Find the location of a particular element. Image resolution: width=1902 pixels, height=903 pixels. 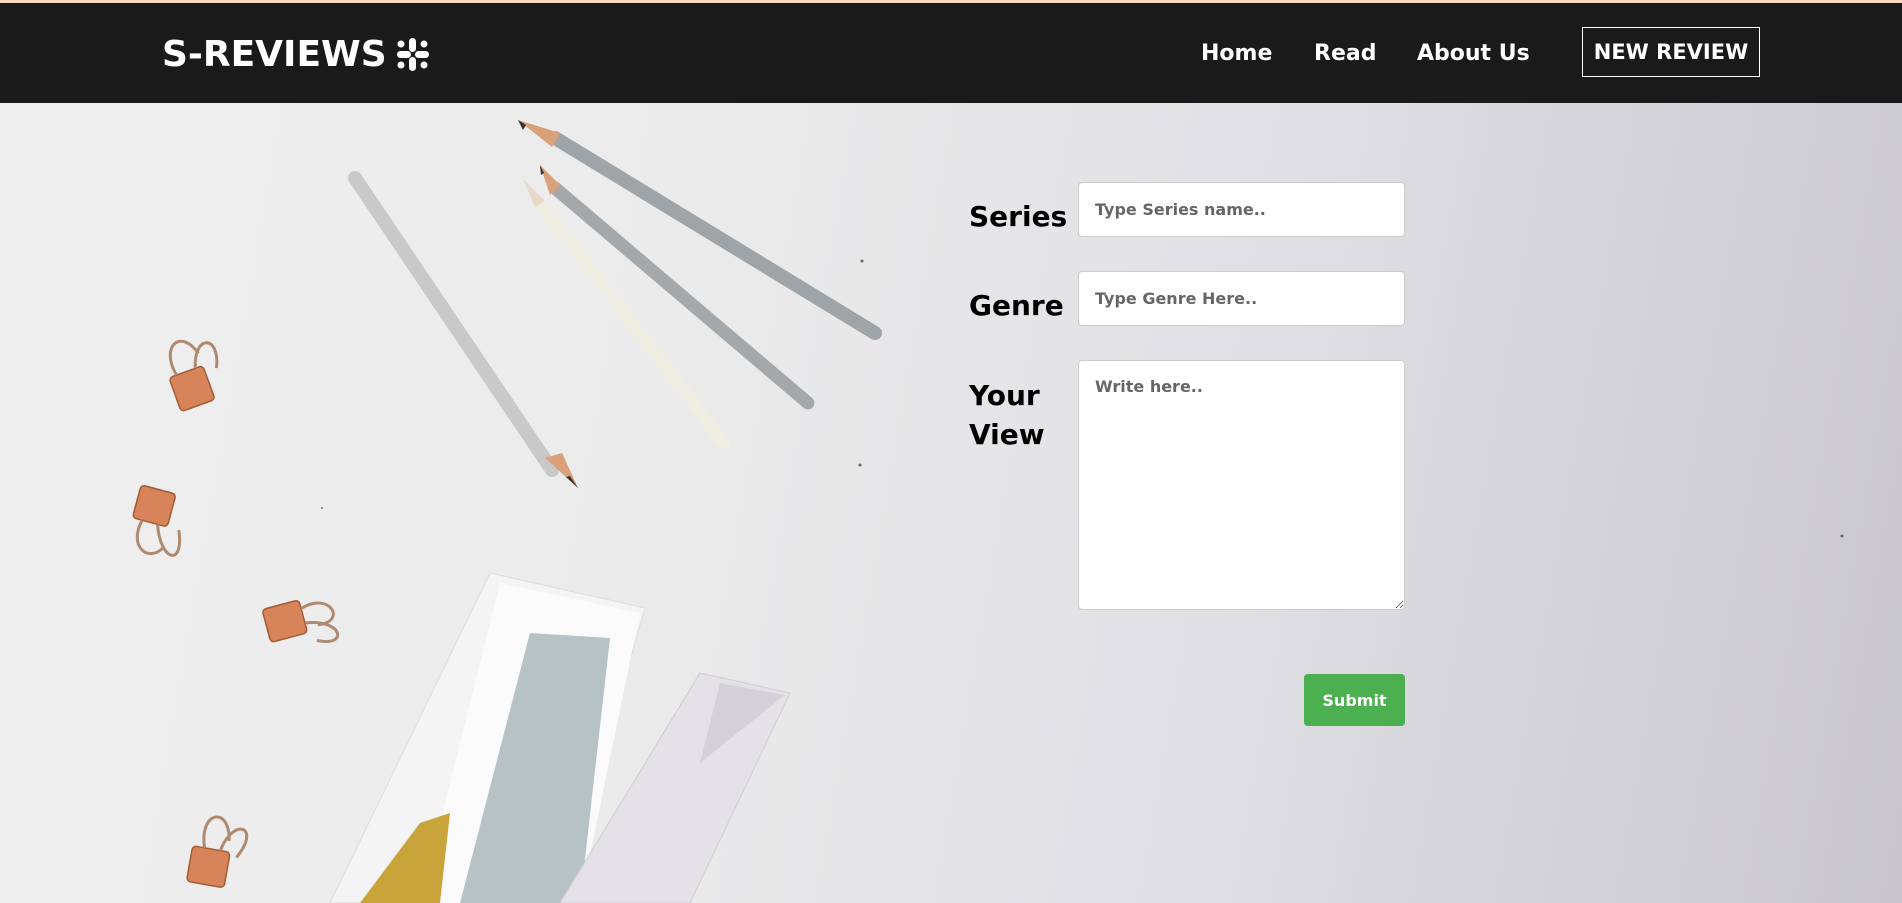

nav-about-us: About Us is located at coordinates (1473, 53).